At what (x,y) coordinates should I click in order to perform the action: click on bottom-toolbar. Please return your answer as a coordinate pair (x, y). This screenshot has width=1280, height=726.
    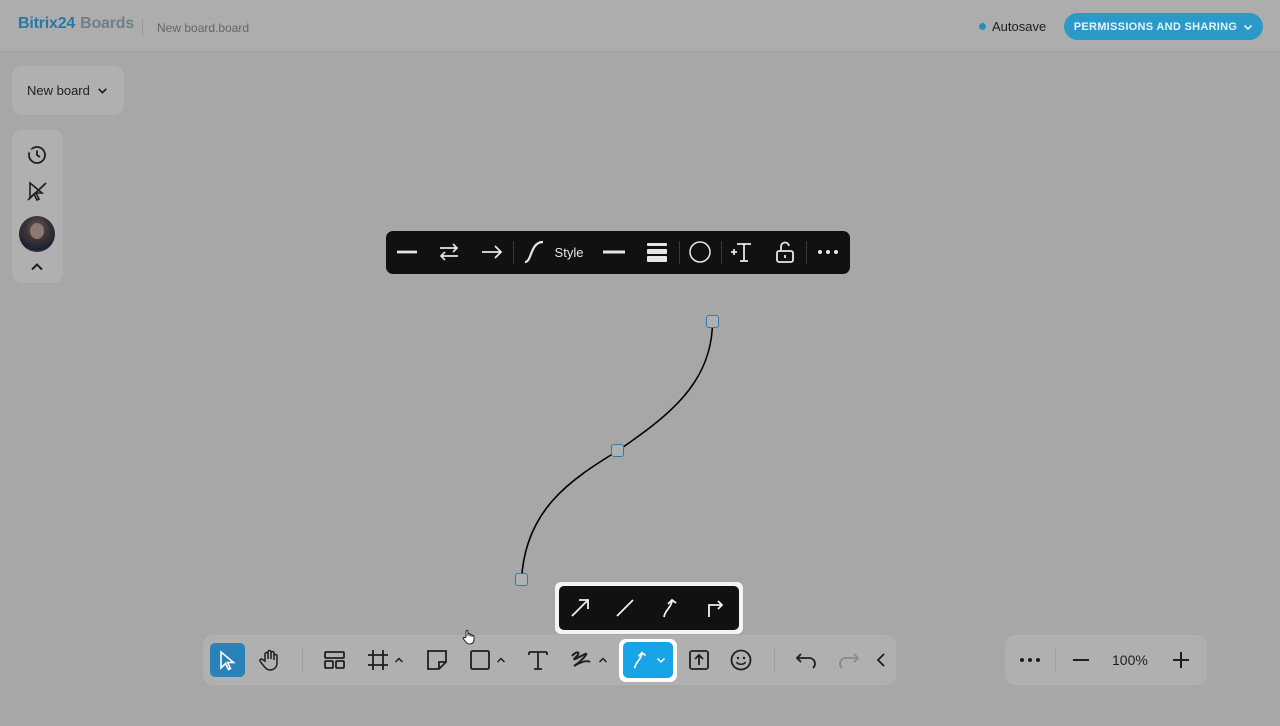
    Looking at the image, I should click on (549, 660).